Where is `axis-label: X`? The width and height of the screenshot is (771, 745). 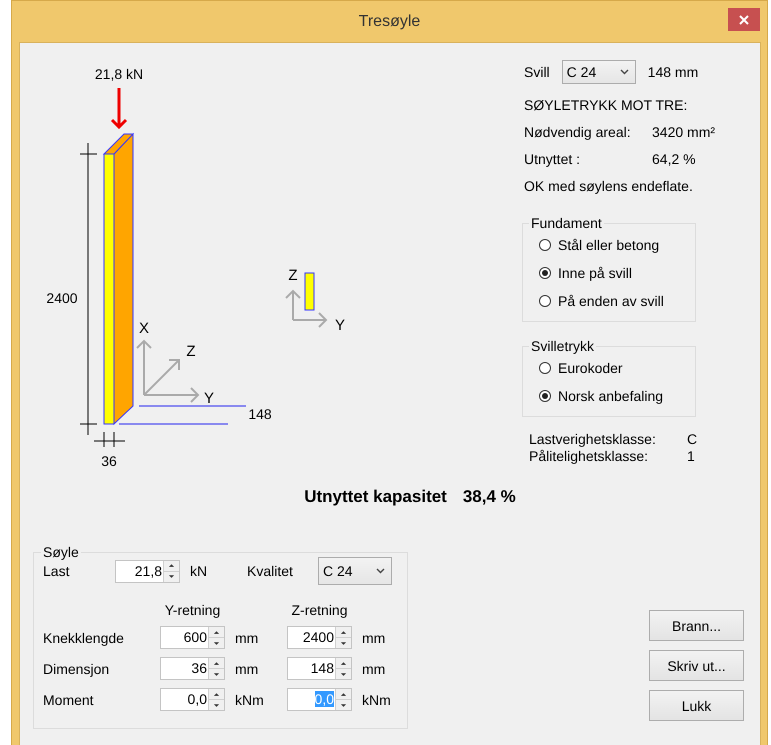 axis-label: X is located at coordinates (144, 328).